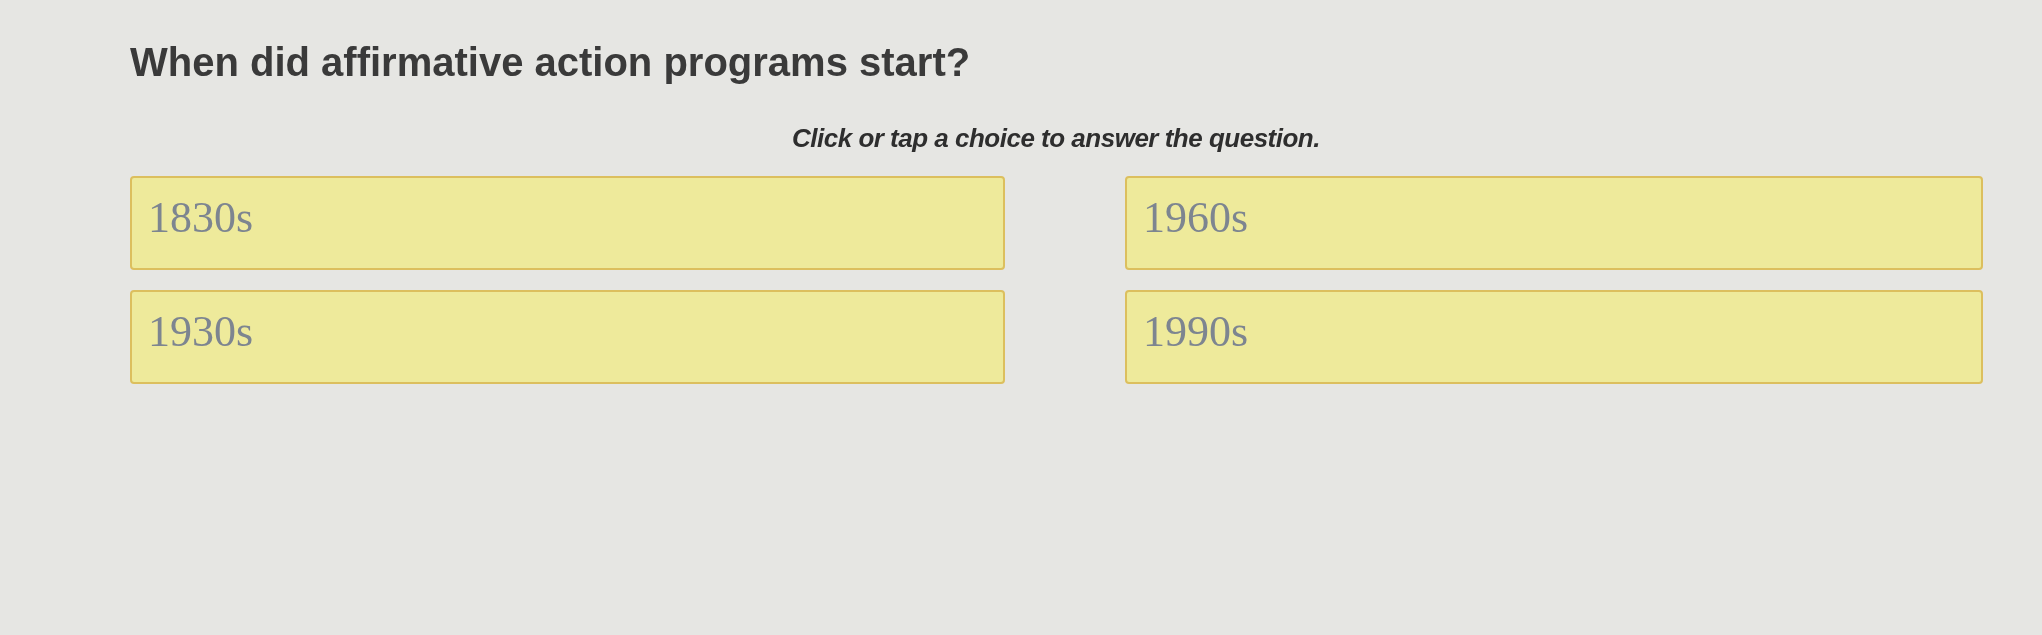 This screenshot has height=635, width=2042. I want to click on answer-choice-button: 1930s, so click(567, 337).